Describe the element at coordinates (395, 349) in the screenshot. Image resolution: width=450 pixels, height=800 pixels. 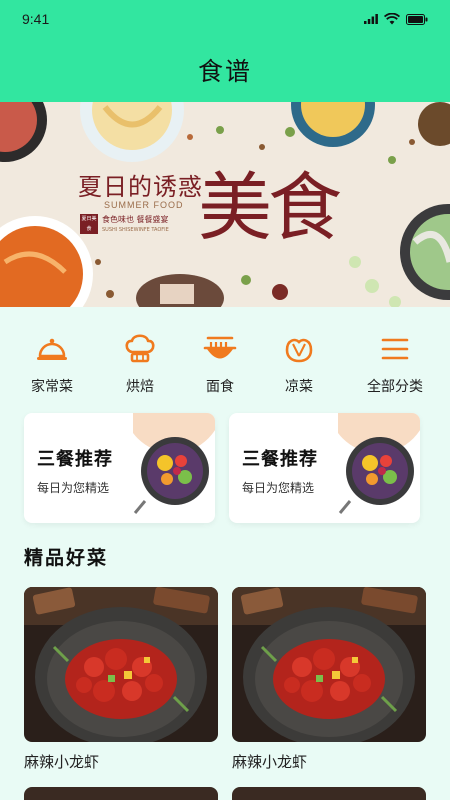
I see `menu-icon` at that location.